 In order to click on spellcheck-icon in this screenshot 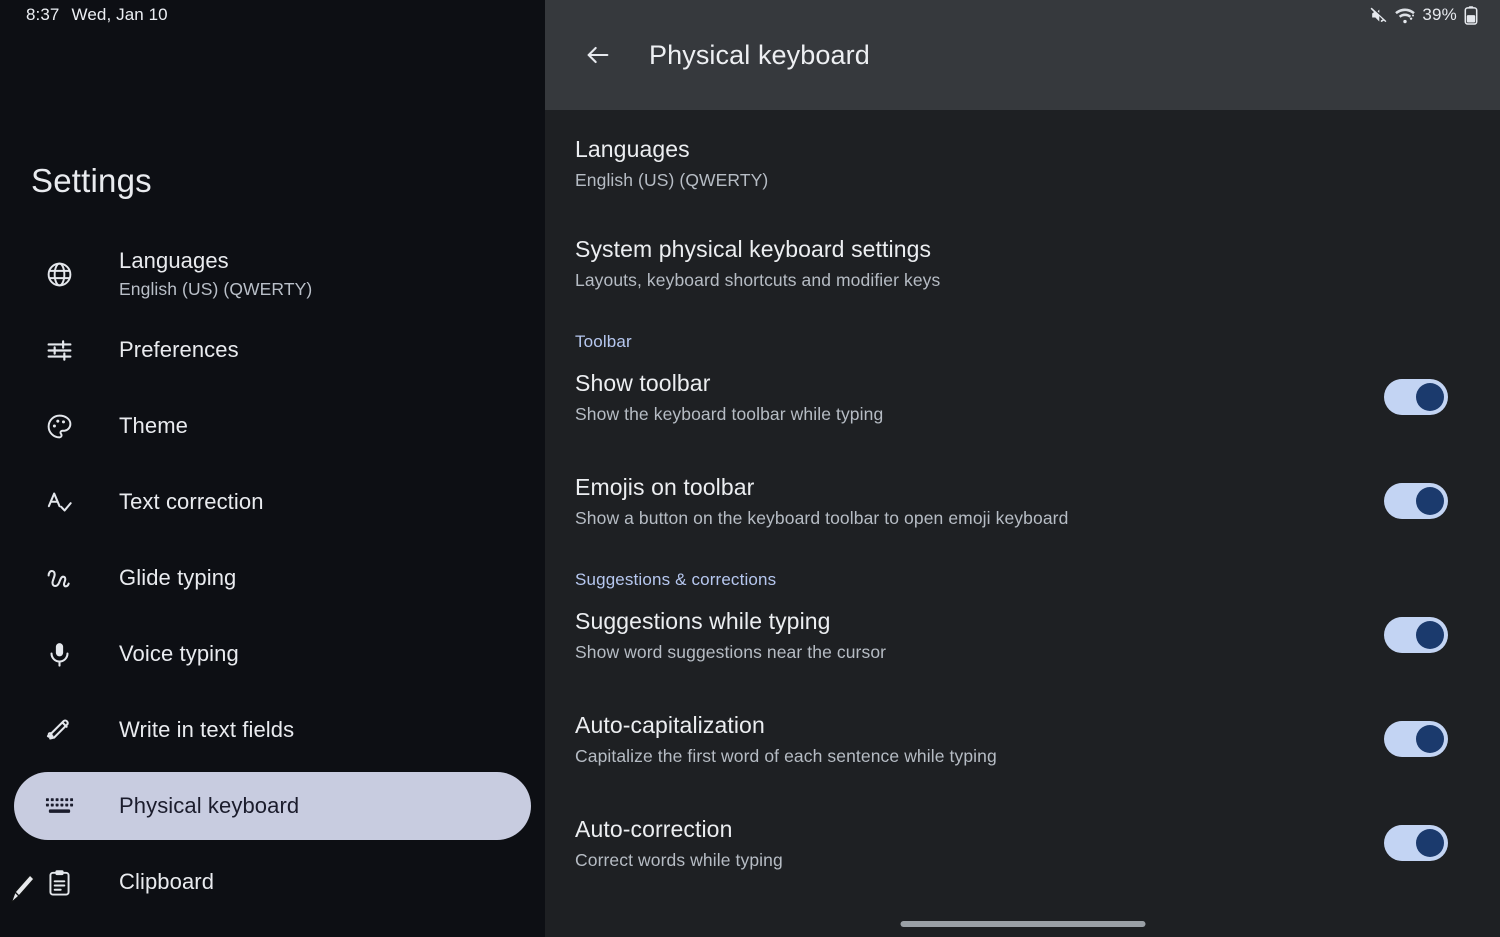, I will do `click(59, 502)`.